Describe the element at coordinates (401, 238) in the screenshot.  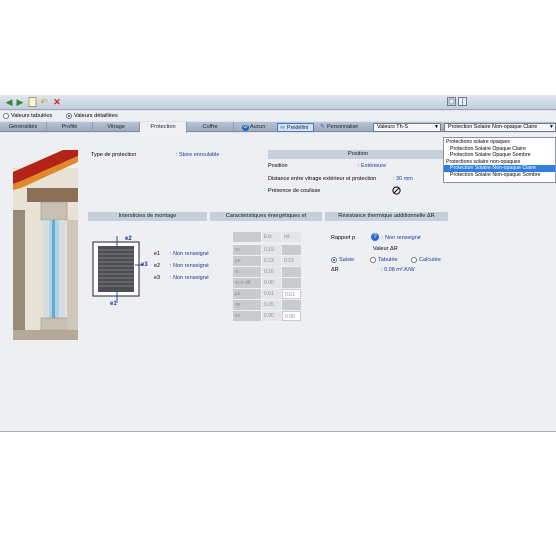
I see `rapport-value: : Non renseigné` at that location.